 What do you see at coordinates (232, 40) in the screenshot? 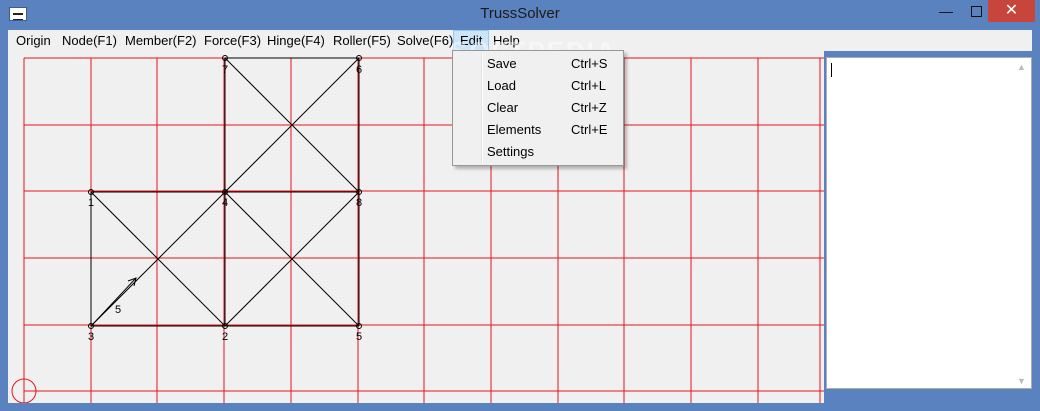
I see `menu-force: Force(F3)` at bounding box center [232, 40].